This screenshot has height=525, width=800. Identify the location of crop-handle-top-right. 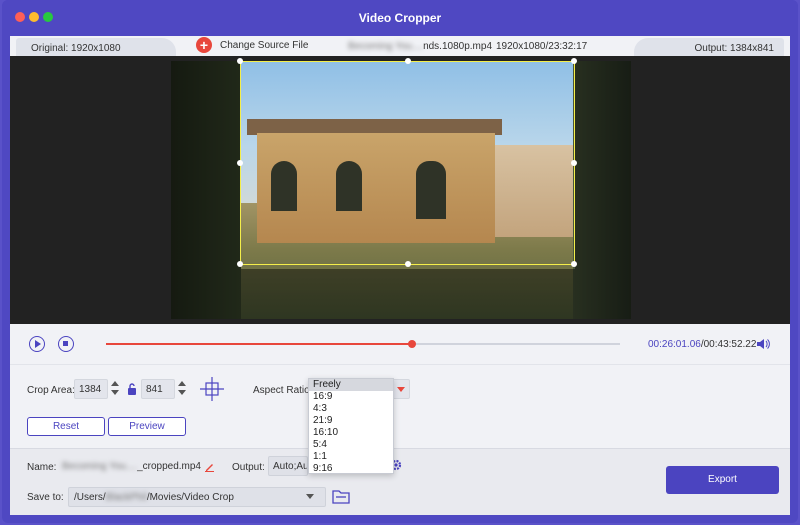
(574, 61).